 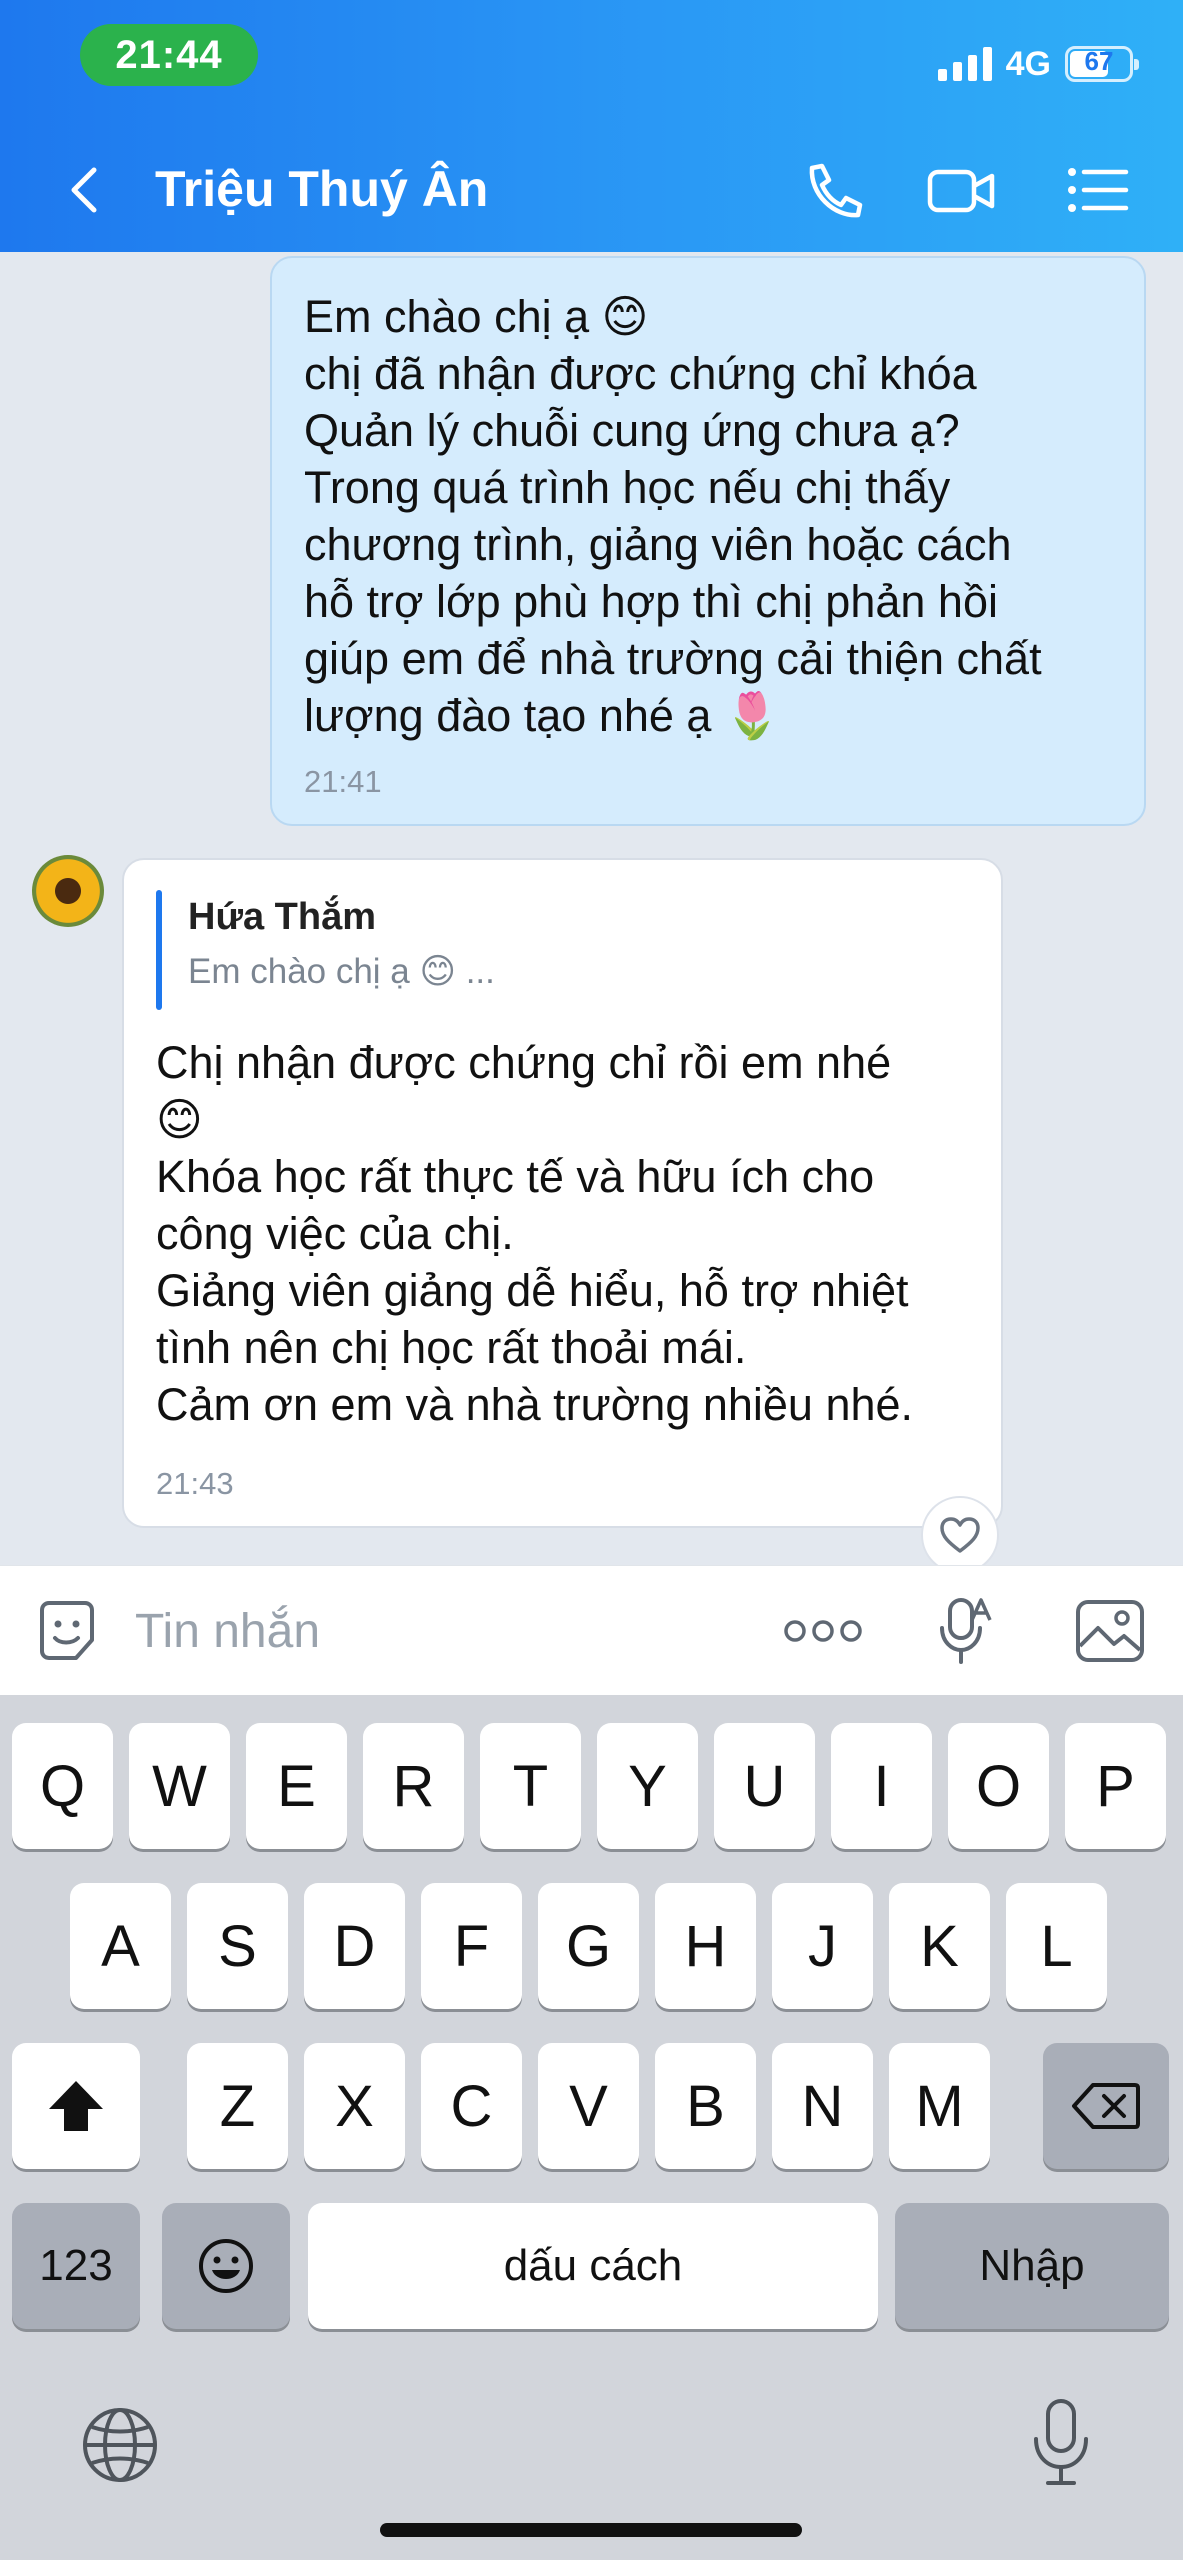 What do you see at coordinates (822, 1946) in the screenshot?
I see `key-j: J` at bounding box center [822, 1946].